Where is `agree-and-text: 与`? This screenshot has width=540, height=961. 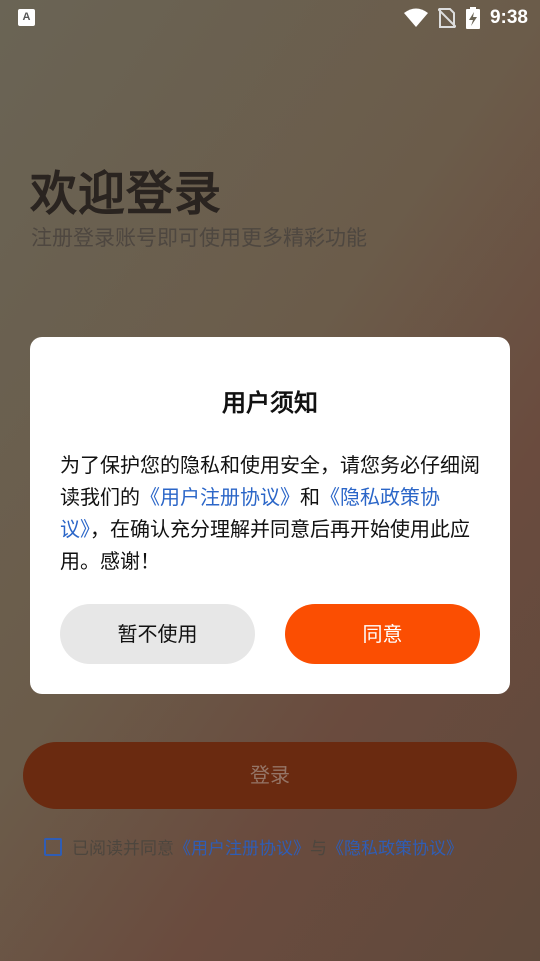
agree-and-text: 与 is located at coordinates (318, 849).